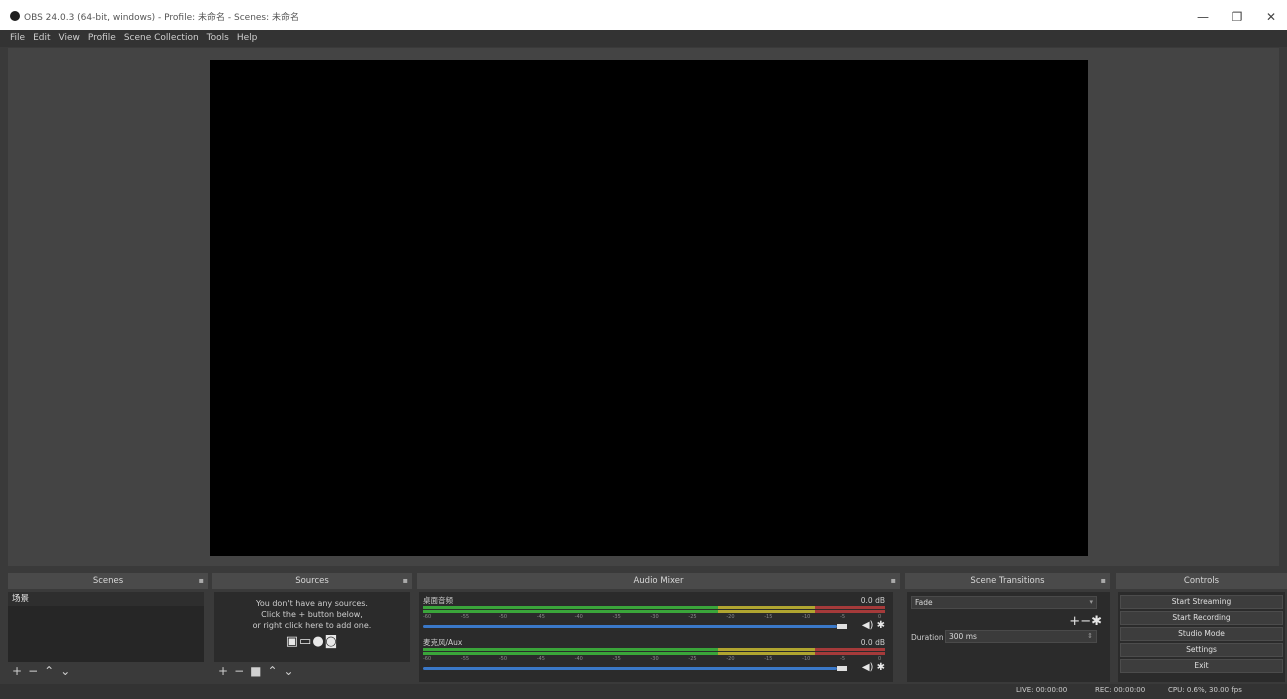 The width and height of the screenshot is (1287, 699). Describe the element at coordinates (247, 38) in the screenshot. I see `menu-help: Help` at that location.